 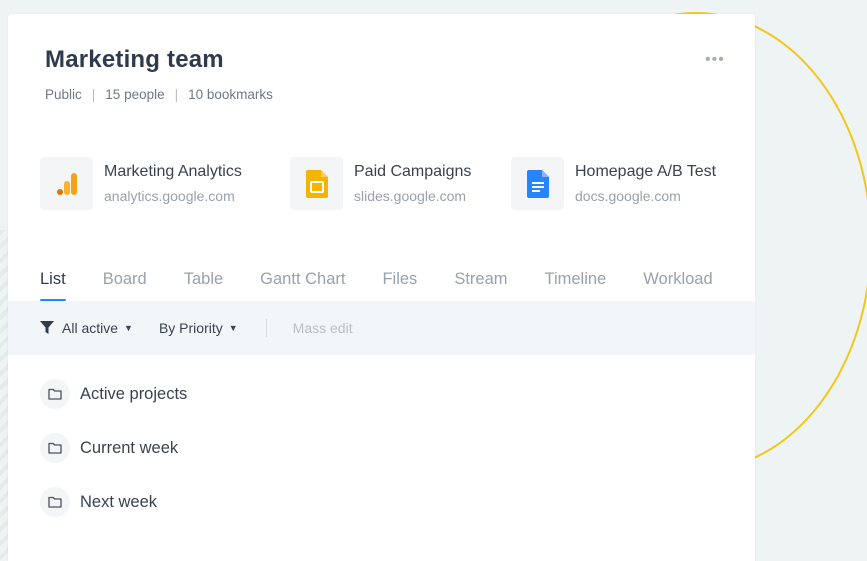 I want to click on page-title: Marketing team, so click(x=134, y=59).